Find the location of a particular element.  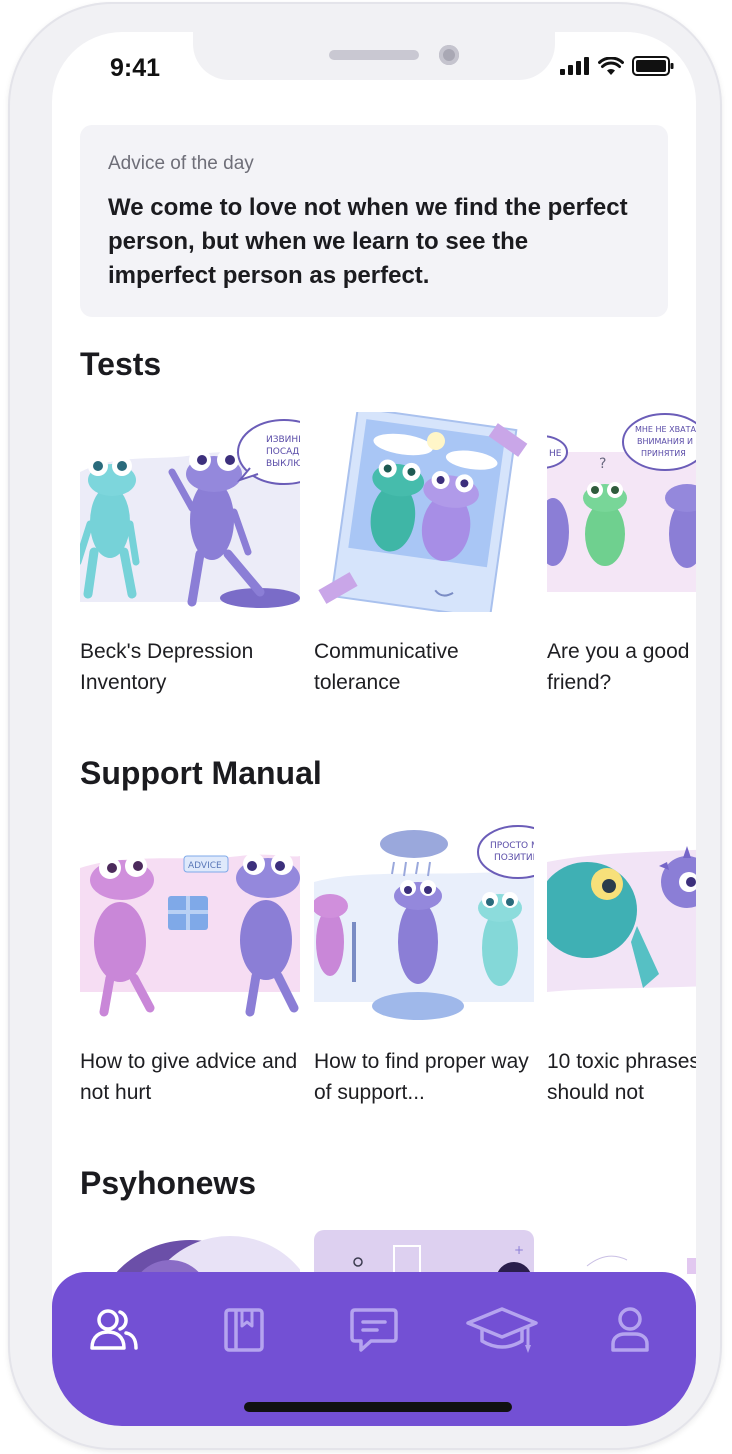

tab-chat is located at coordinates (374, 1330).